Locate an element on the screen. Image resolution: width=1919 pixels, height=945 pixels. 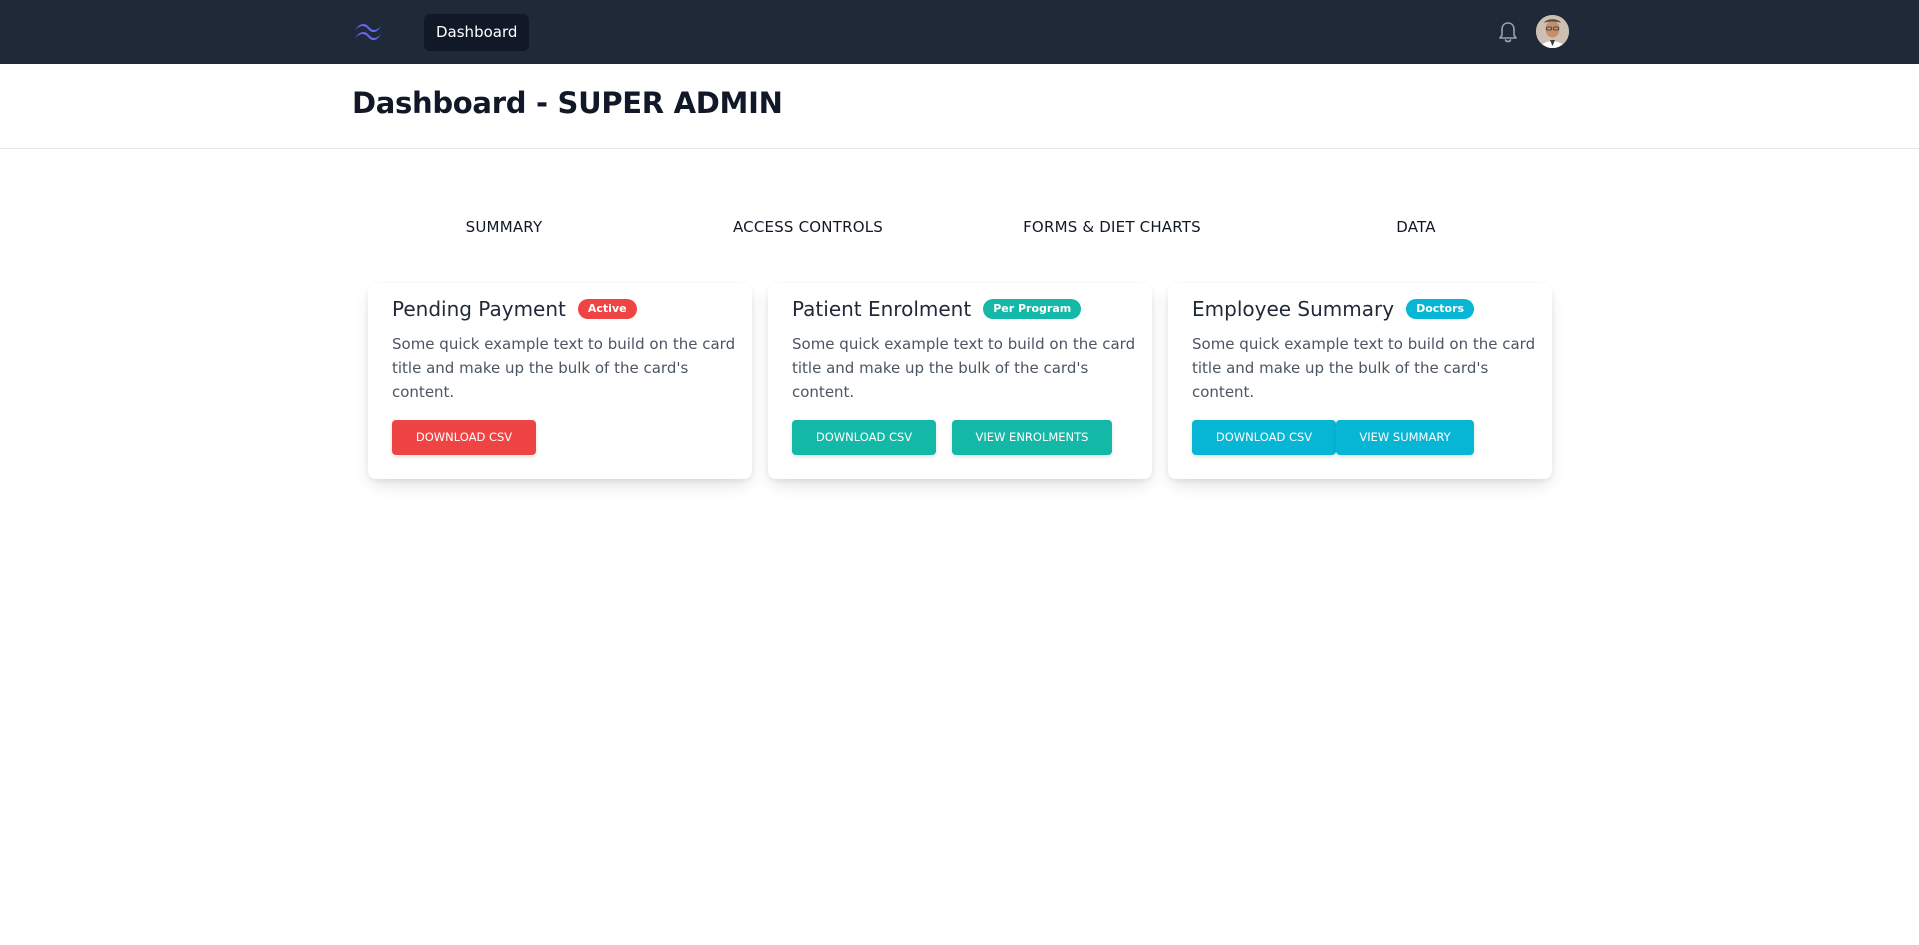
user-avatar is located at coordinates (1552, 31).